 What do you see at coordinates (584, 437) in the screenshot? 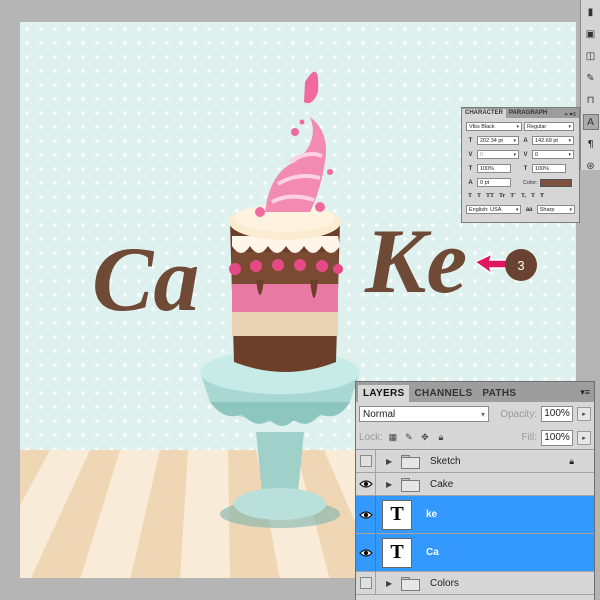
I see `fill-slider-toggle: ▸` at bounding box center [584, 437].